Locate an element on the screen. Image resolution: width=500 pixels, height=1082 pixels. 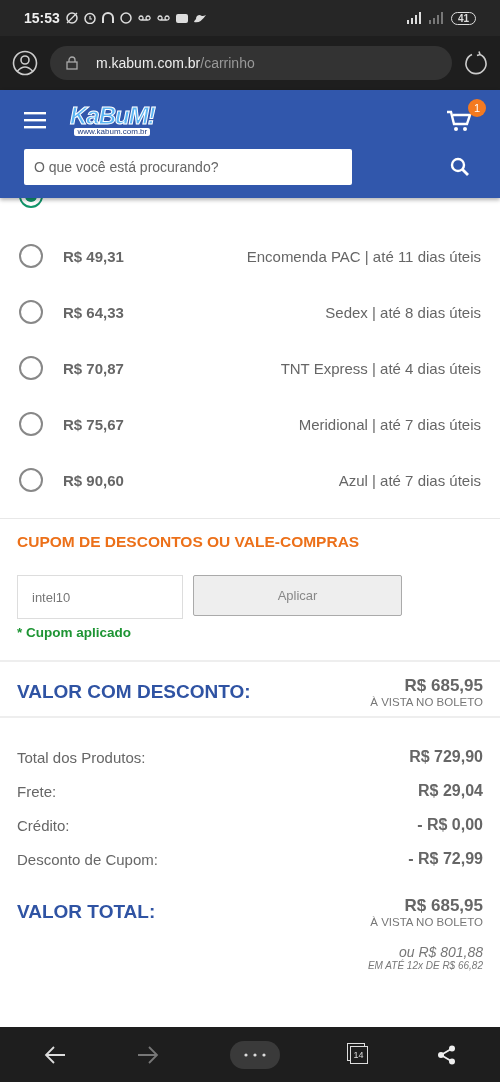
url-text: m.kabum.com.br/carrinho is located at coordinates (175, 63).